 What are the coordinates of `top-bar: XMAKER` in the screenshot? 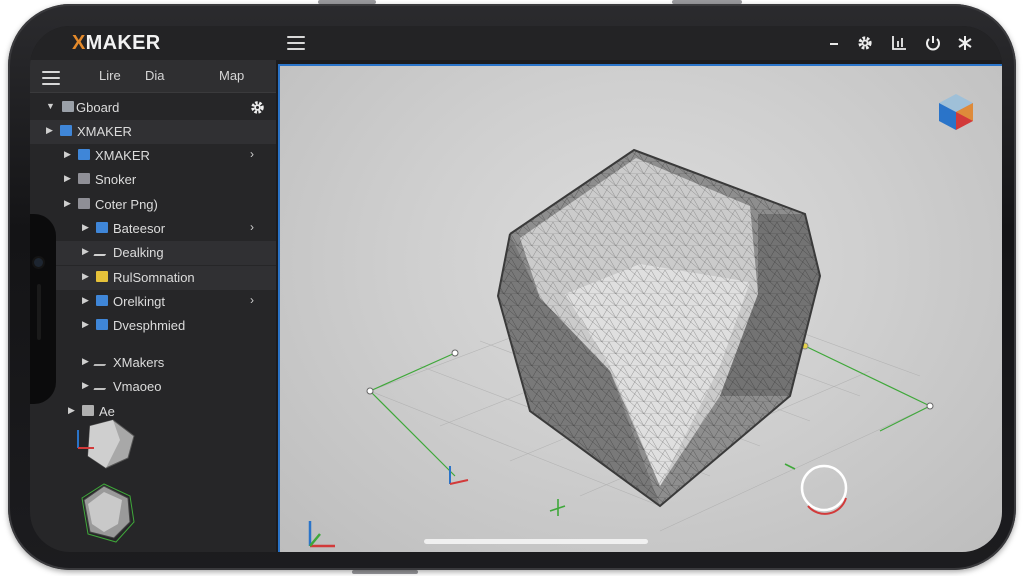 It's located at (516, 43).